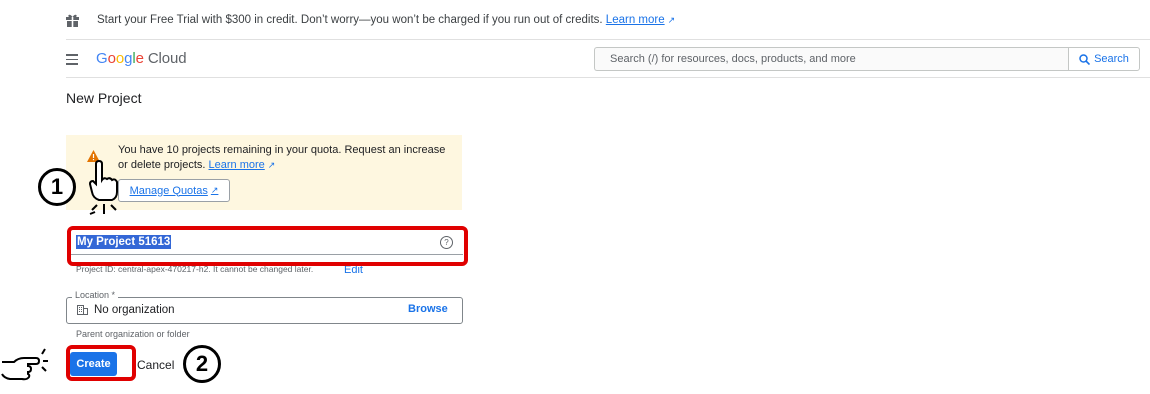 The width and height of the screenshot is (1150, 394). I want to click on location-value: No organization, so click(134, 310).